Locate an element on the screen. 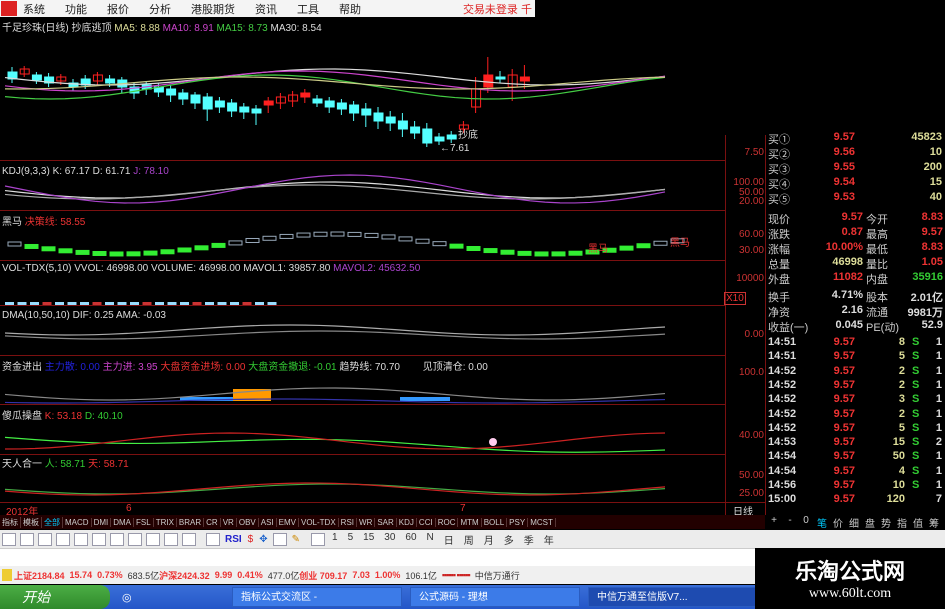  stat-value: 4.71% is located at coordinates (847, 295).